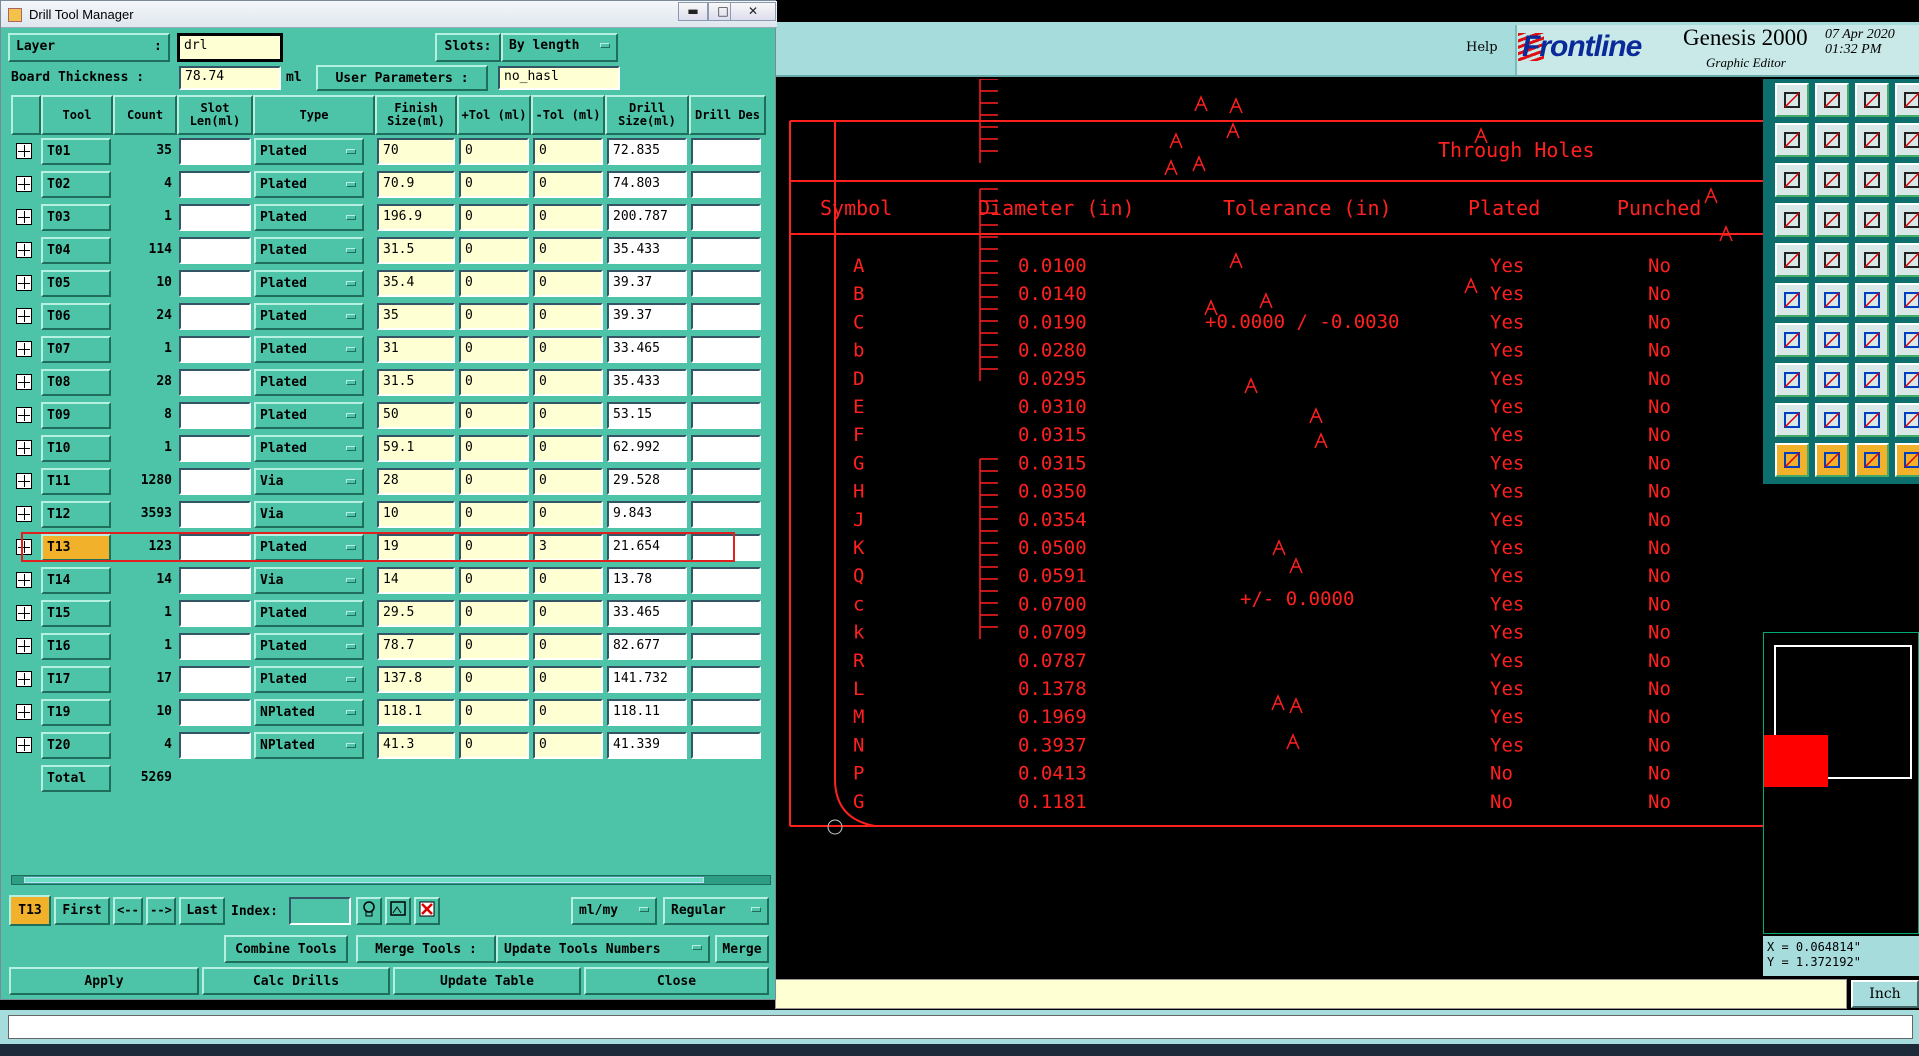  What do you see at coordinates (76, 712) in the screenshot?
I see `tool-button: T19` at bounding box center [76, 712].